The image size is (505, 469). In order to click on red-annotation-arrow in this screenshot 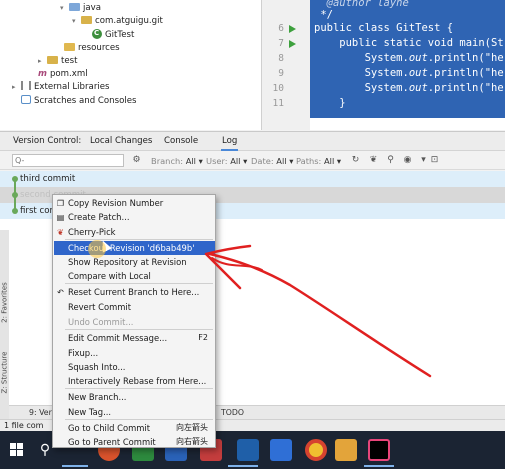, I will do `click(318, 311)`.